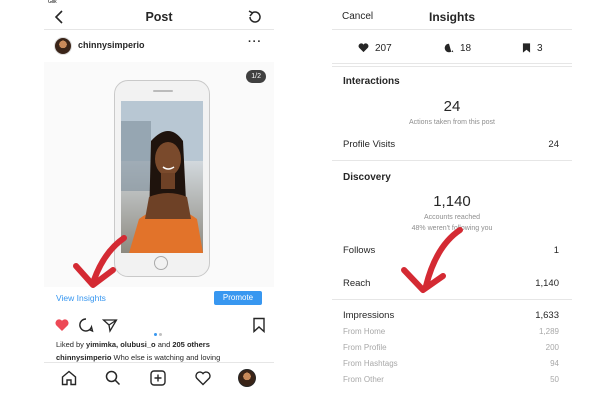 This screenshot has width=600, height=400. Describe the element at coordinates (111, 45) in the screenshot. I see `author-username: chinnysimperio` at that location.